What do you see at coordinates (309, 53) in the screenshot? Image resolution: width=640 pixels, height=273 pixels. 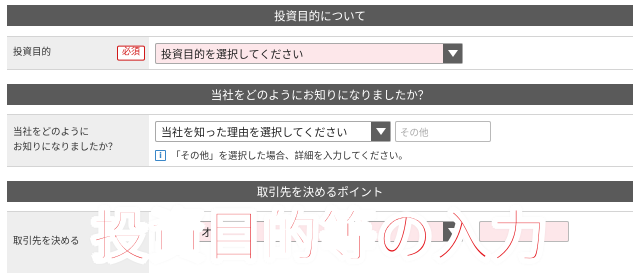 I see `purpose-select: 投資目的を選択してください` at bounding box center [309, 53].